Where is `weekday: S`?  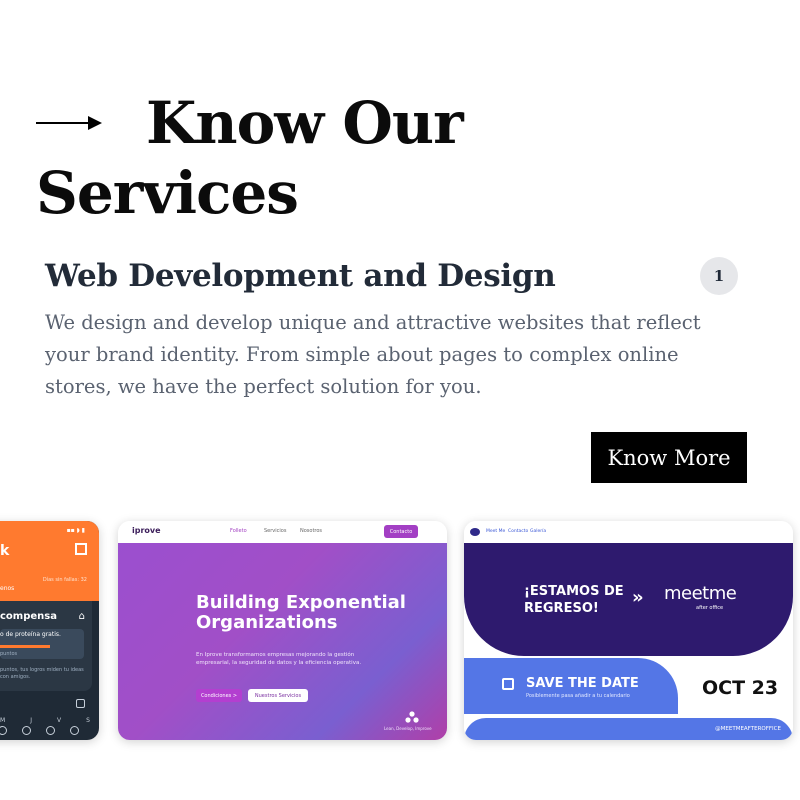
weekday: S is located at coordinates (88, 720).